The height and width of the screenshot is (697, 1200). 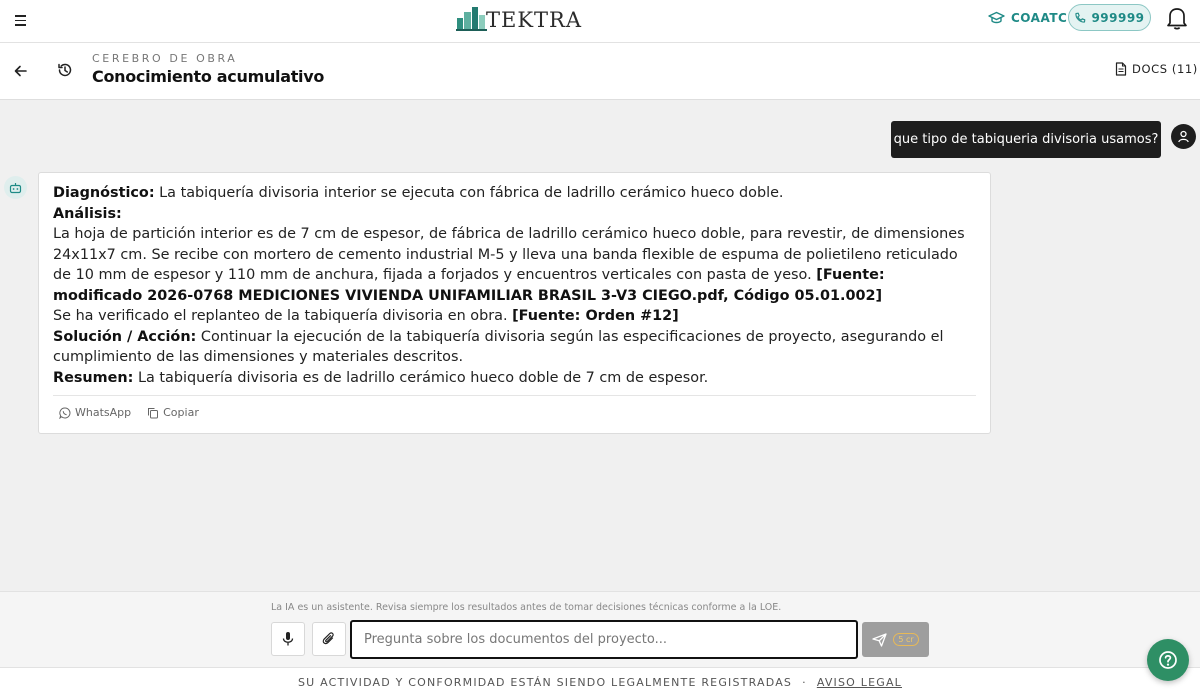 What do you see at coordinates (514, 395) in the screenshot?
I see `answer-divider` at bounding box center [514, 395].